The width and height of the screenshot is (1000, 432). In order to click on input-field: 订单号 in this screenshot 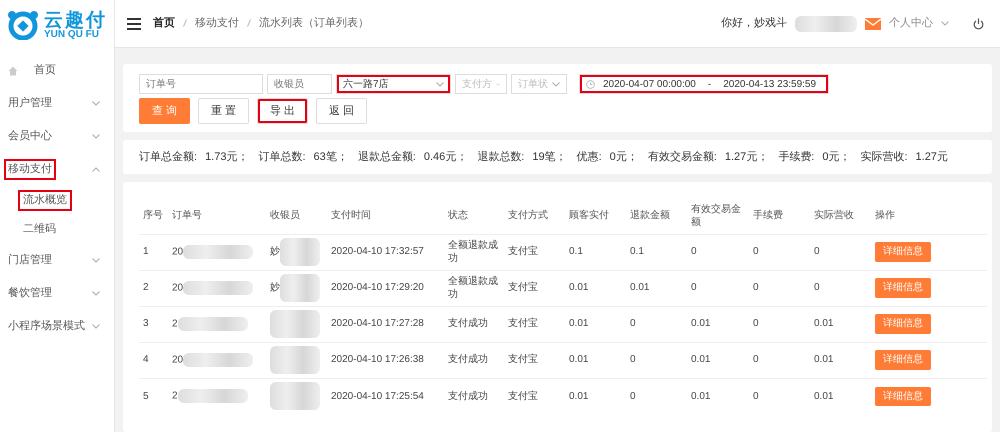, I will do `click(201, 84)`.